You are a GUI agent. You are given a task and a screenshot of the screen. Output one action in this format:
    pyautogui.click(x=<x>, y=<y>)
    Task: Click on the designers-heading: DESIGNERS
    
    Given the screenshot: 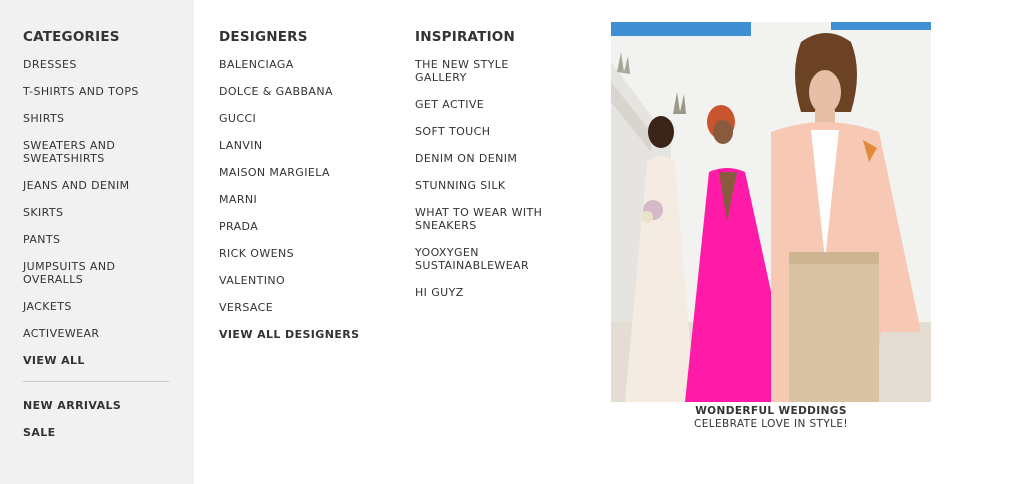 What is the action you would take?
    pyautogui.click(x=263, y=37)
    